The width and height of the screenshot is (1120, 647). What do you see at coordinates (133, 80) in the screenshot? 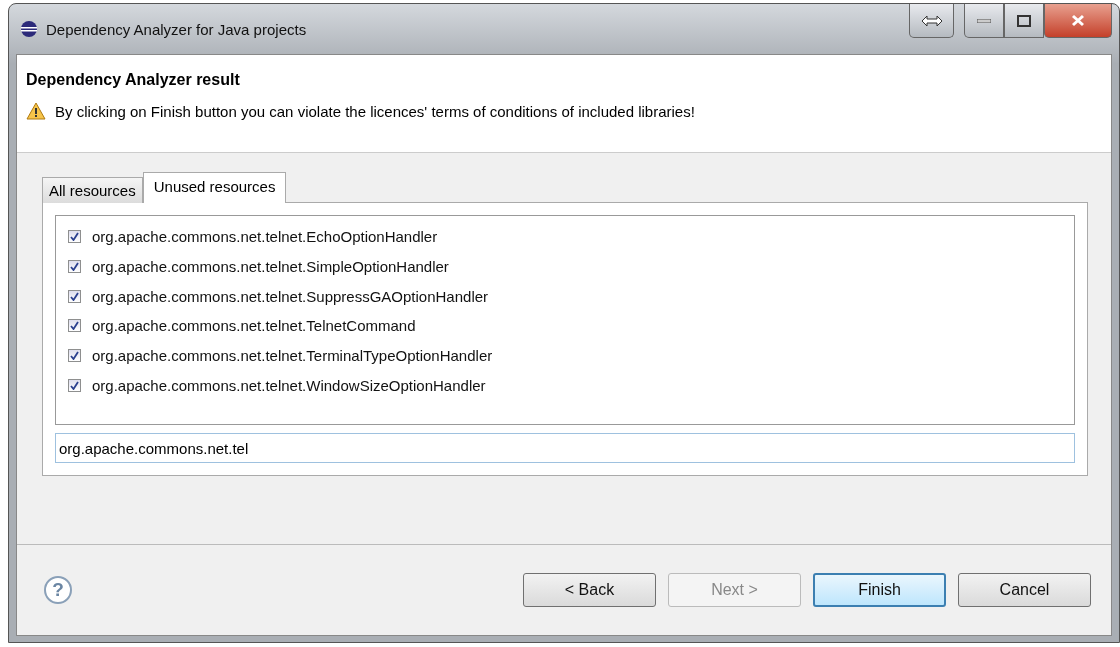
I see `page-title: Dependency Analyzer result` at bounding box center [133, 80].